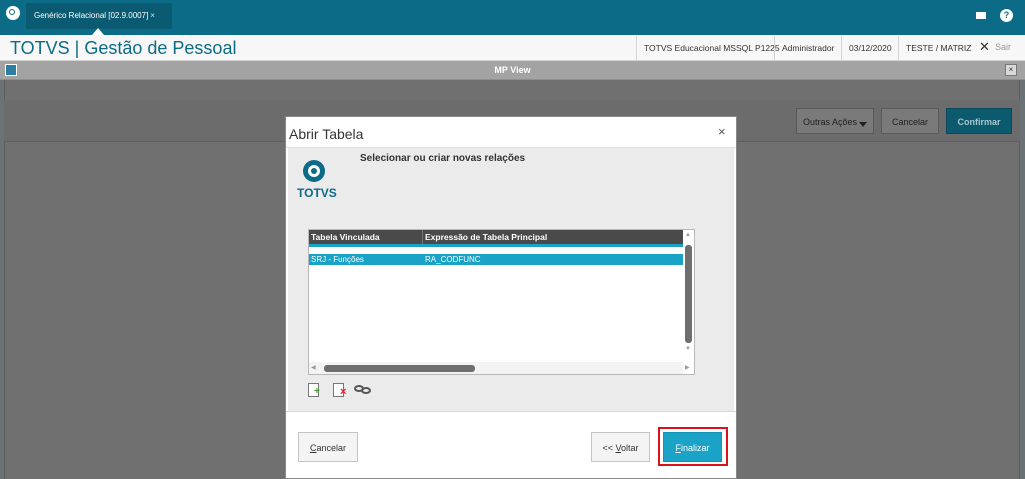 This screenshot has height=479, width=1025. Describe the element at coordinates (496, 245) in the screenshot. I see `grid-header-accent` at that location.